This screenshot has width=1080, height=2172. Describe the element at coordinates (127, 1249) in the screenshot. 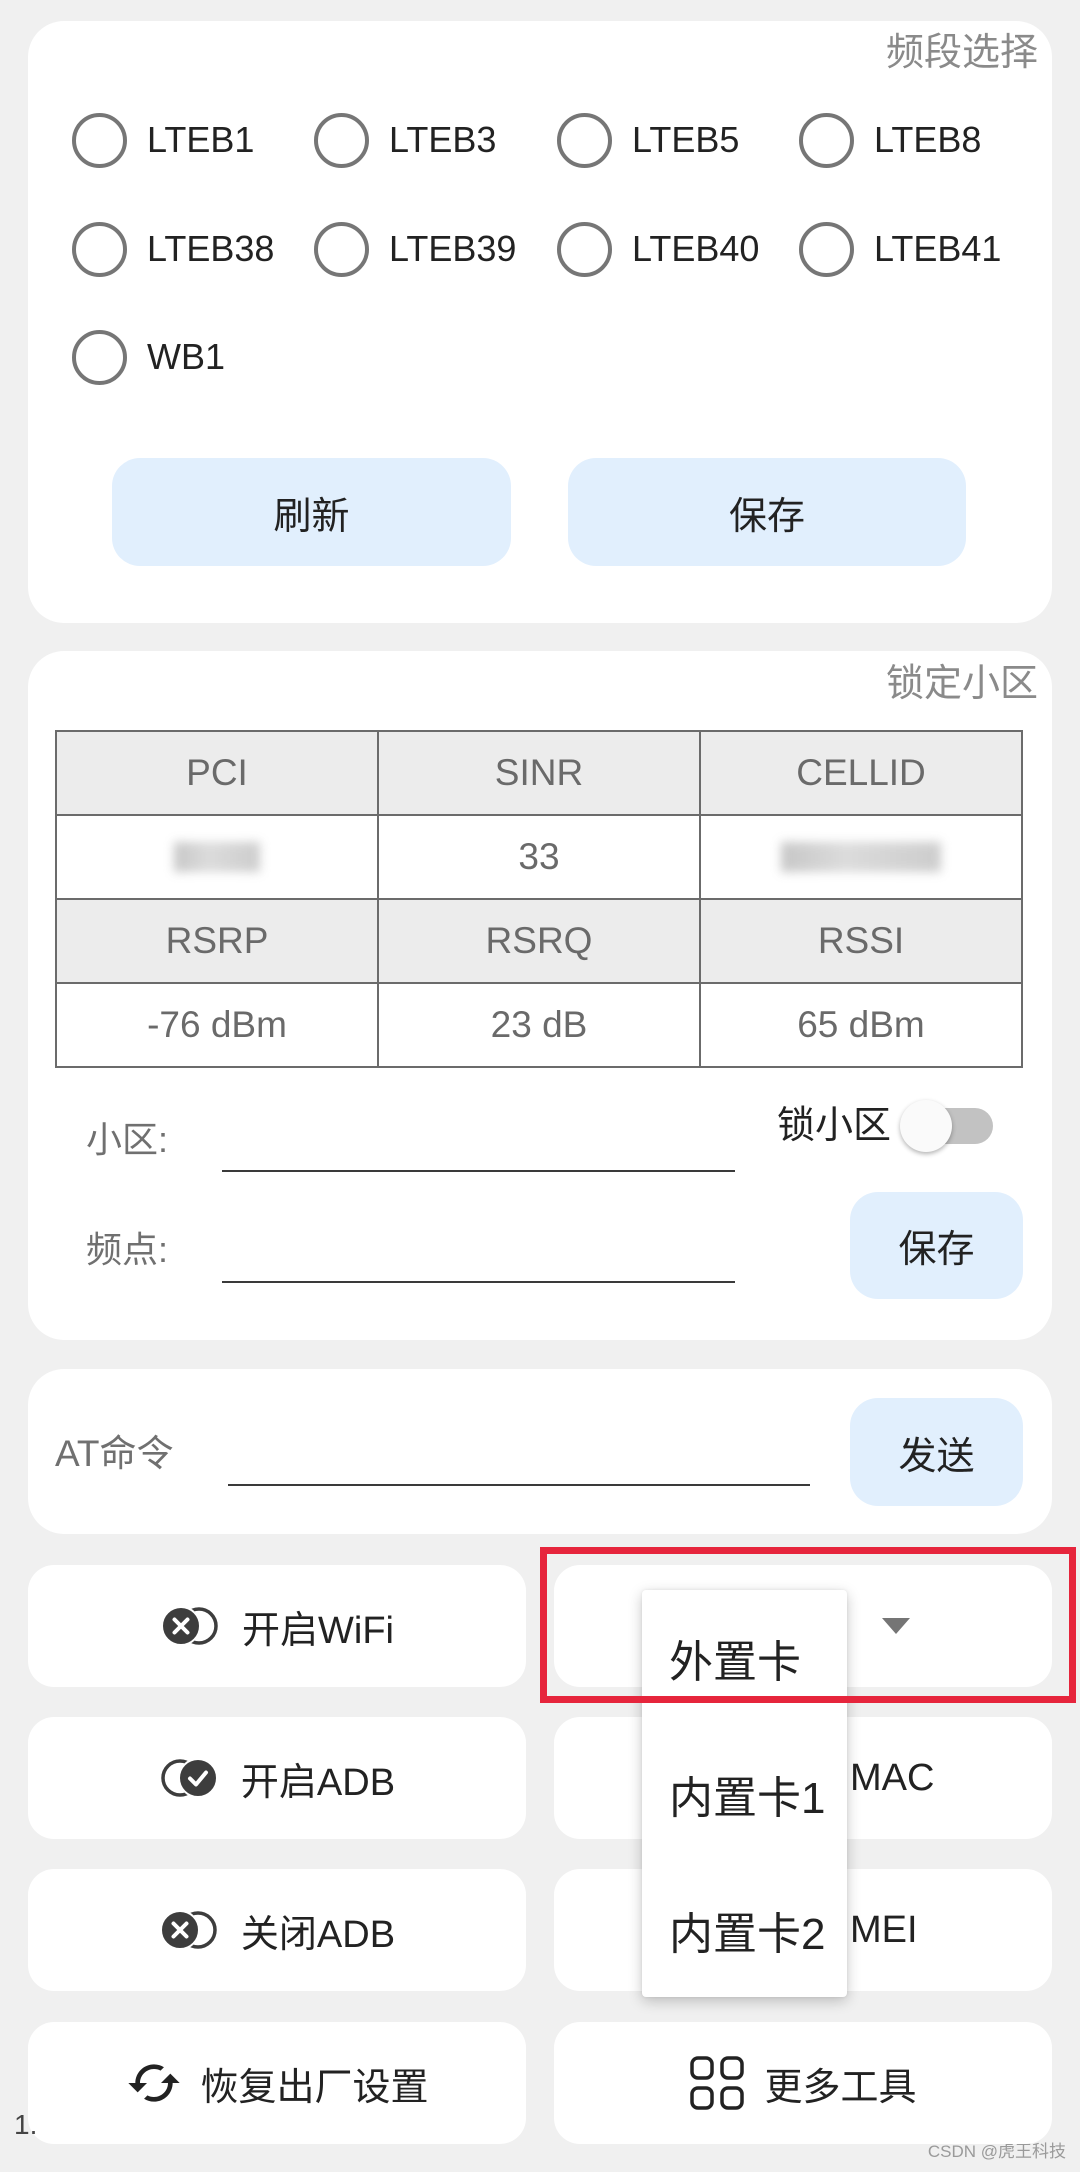

I see `freq-label: 频点:` at that location.